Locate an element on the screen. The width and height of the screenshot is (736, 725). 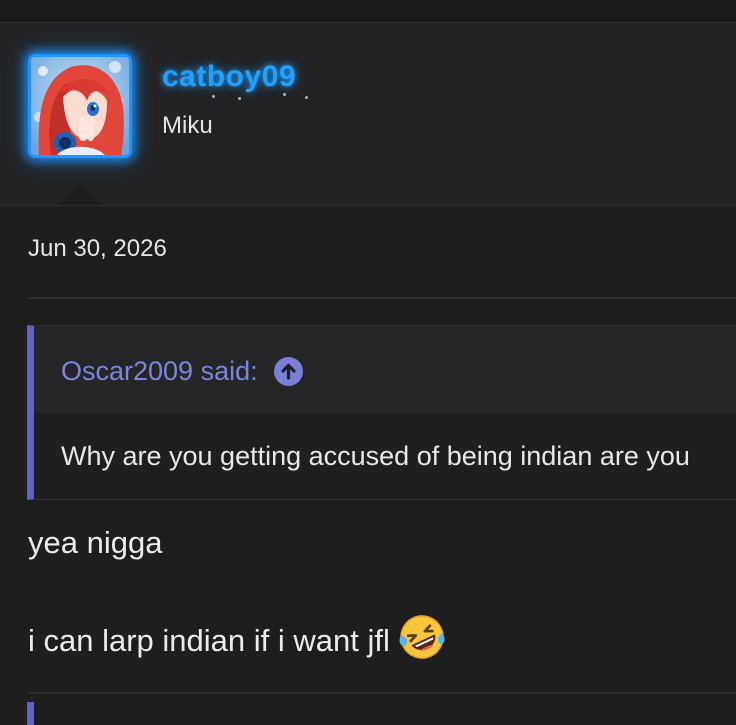
user-avatar is located at coordinates (80, 106).